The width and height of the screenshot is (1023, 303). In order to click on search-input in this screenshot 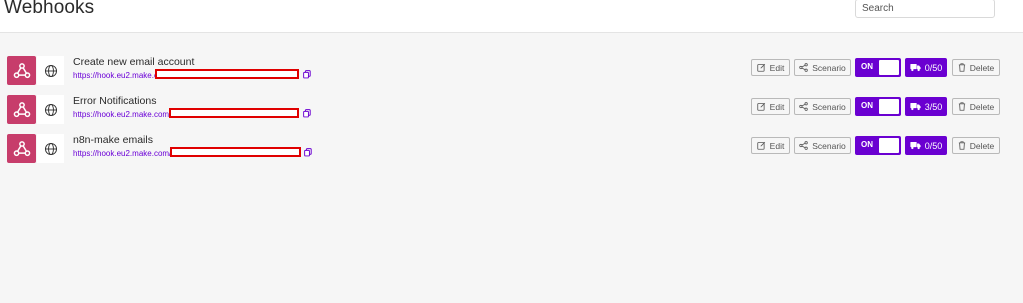, I will do `click(925, 9)`.